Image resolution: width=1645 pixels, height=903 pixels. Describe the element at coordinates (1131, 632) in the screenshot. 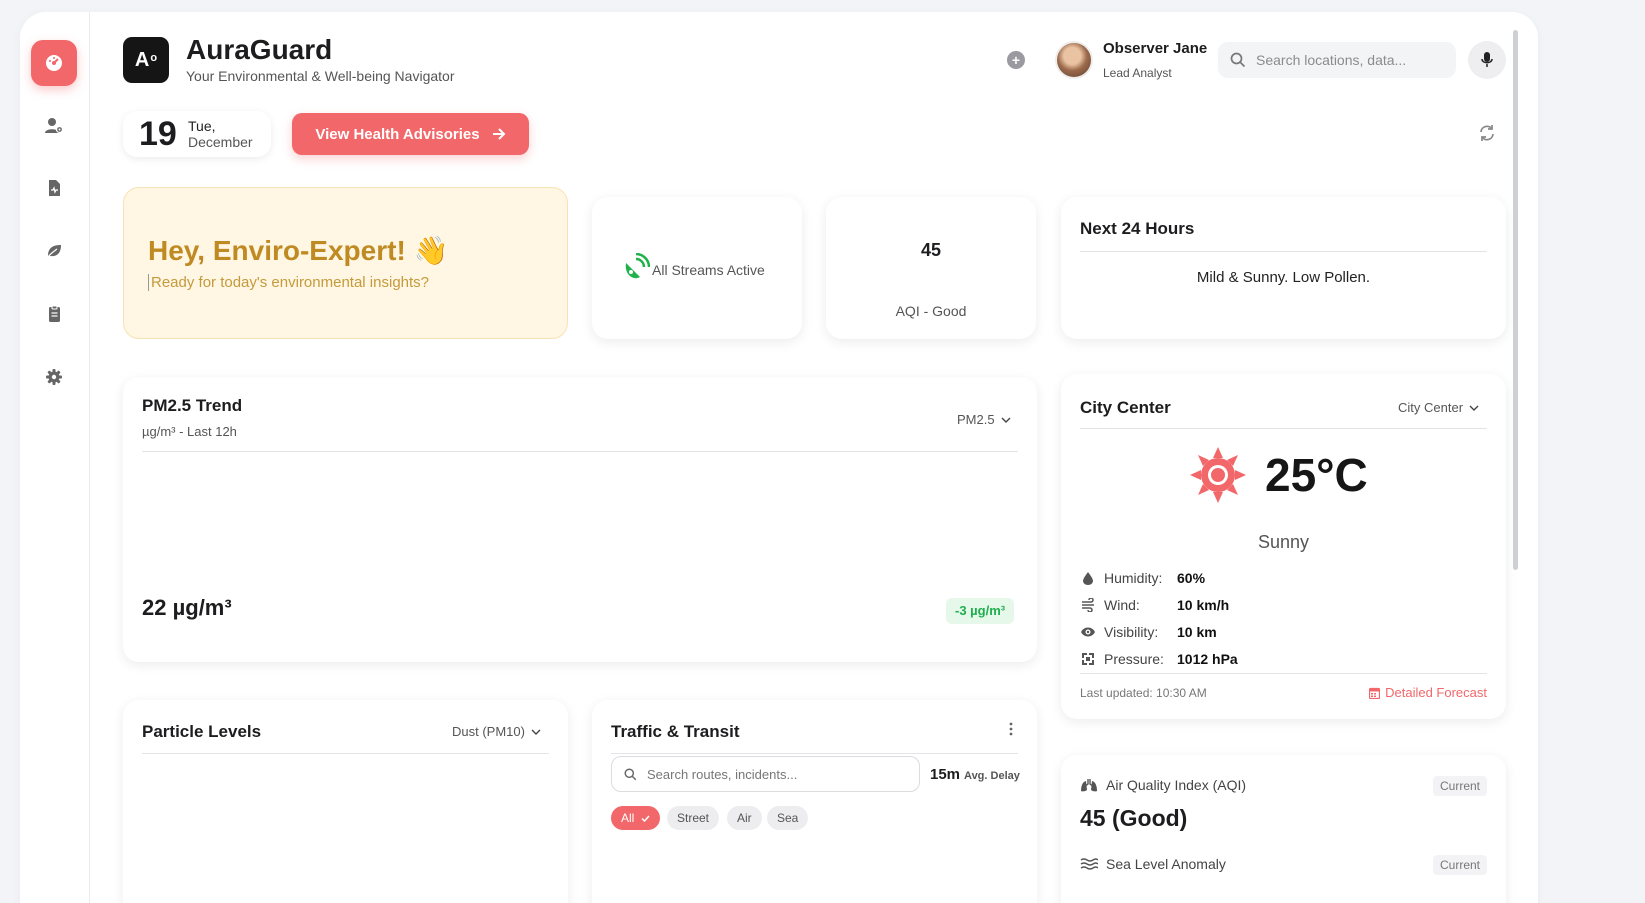

I see `metric-label: Visibility:` at that location.